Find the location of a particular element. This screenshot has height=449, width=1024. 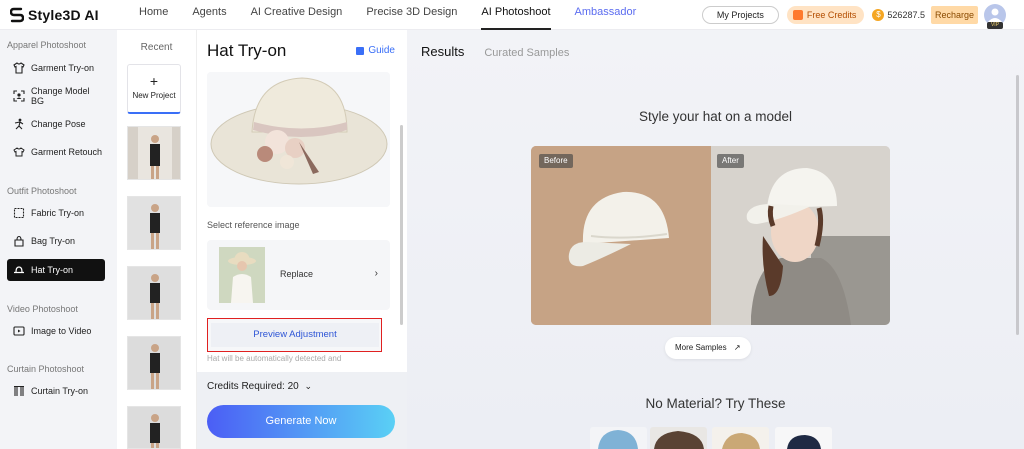

credit-balance: 526287.5 is located at coordinates (906, 15).